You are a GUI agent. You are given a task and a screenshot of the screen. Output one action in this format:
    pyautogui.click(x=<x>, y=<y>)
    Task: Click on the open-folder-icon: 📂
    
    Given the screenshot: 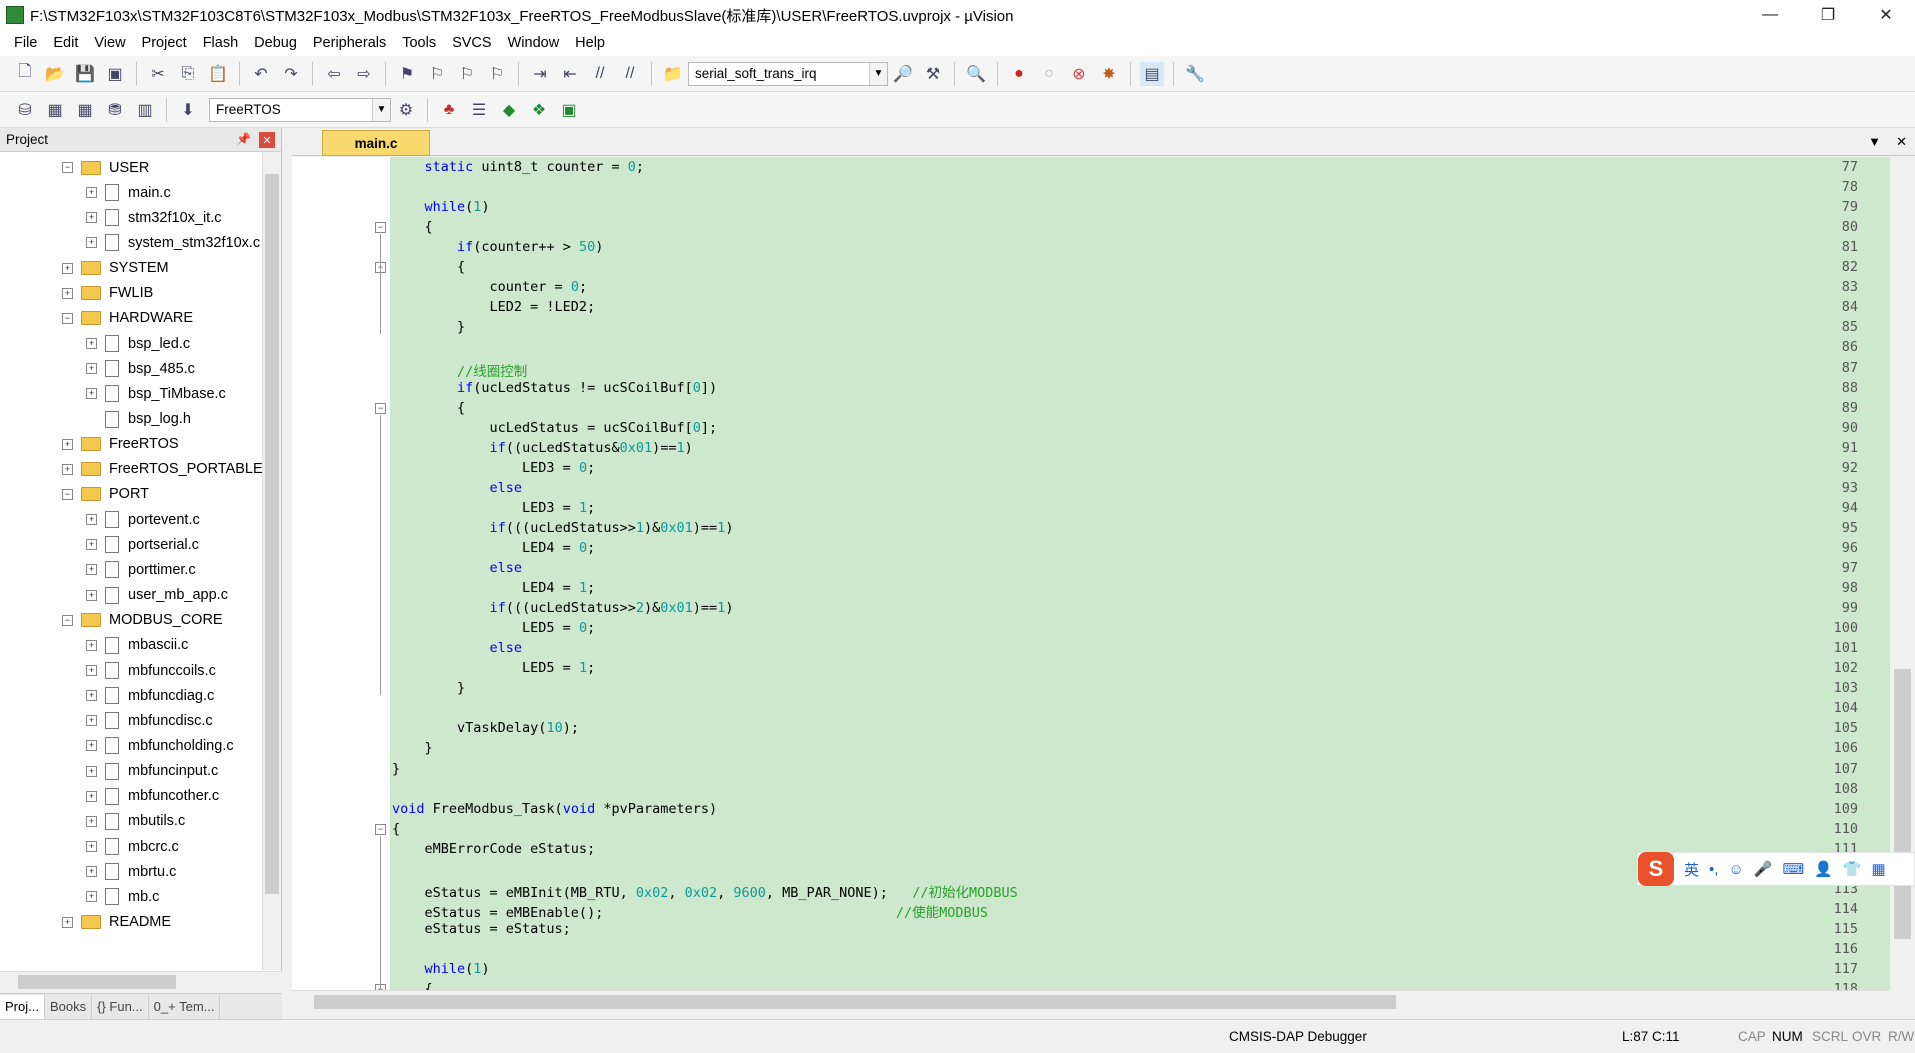 What is the action you would take?
    pyautogui.click(x=55, y=74)
    